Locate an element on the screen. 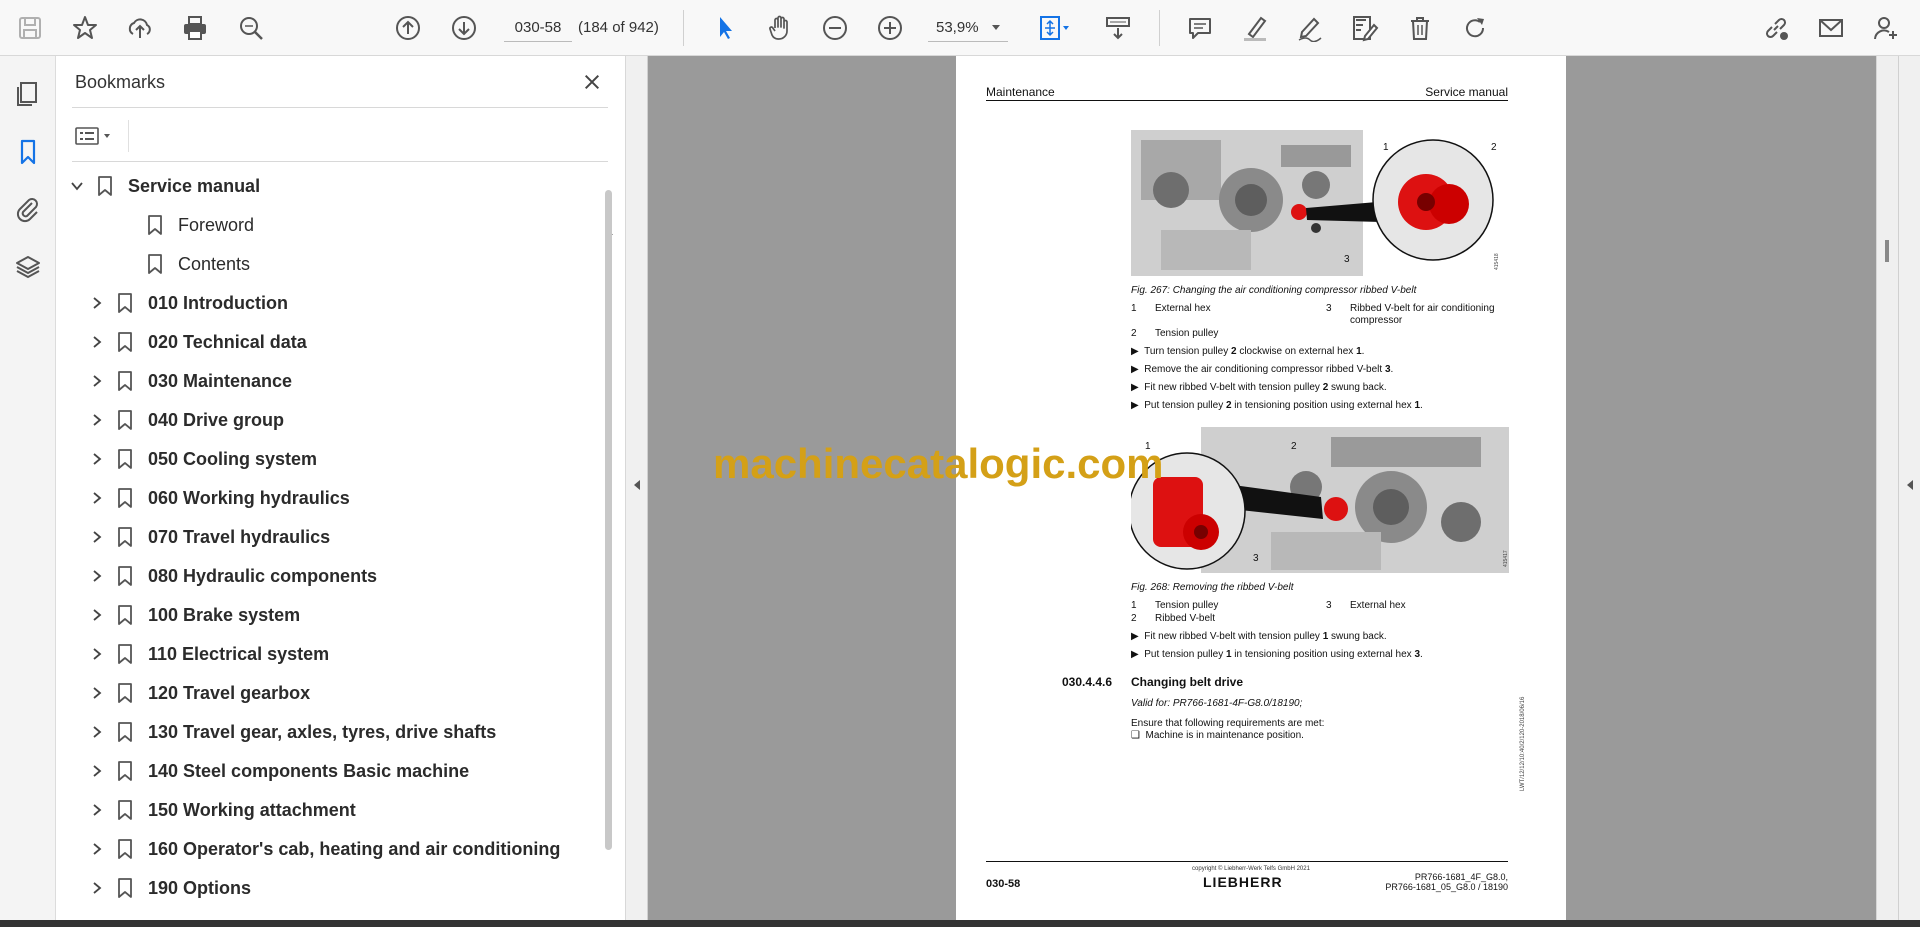  fit-page-icon is located at coordinates (1055, 28).